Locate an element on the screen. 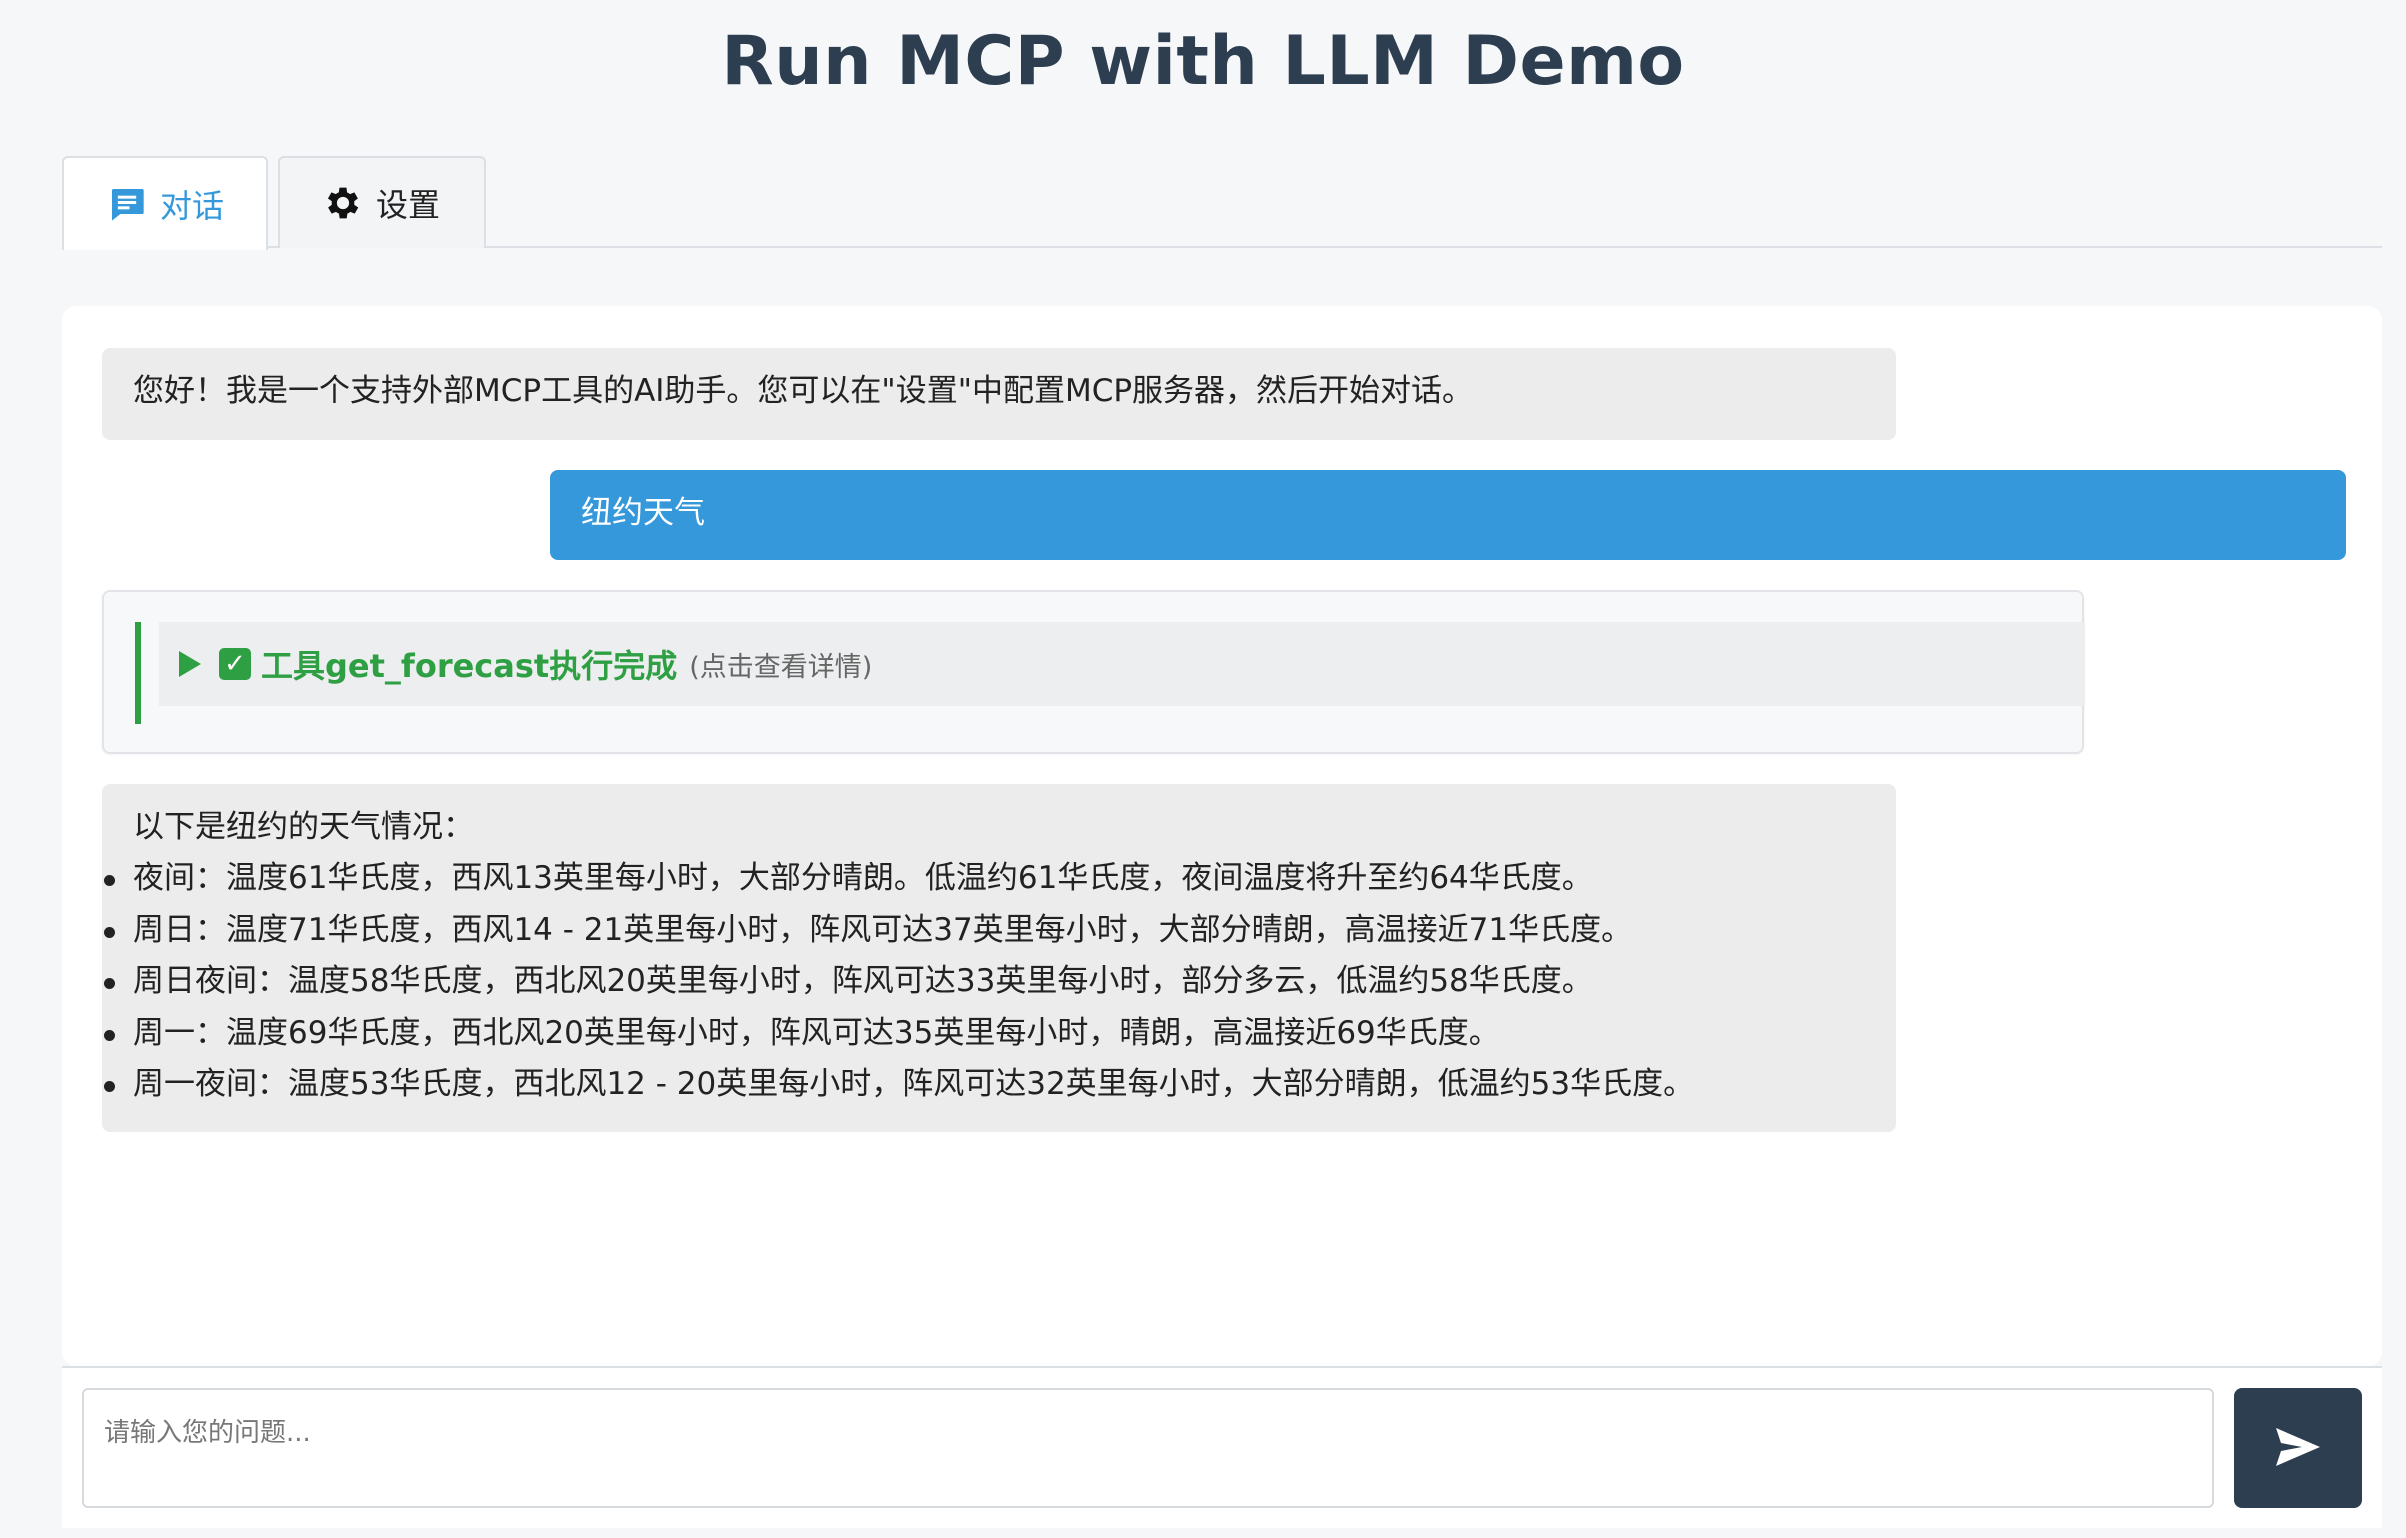 The width and height of the screenshot is (2406, 1538). tab-settings: 设置 is located at coordinates (382, 202).